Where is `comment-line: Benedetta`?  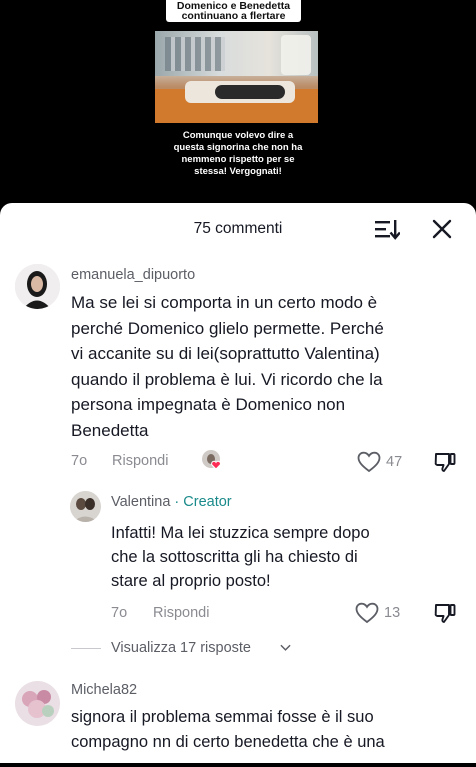
comment-line: Benedetta is located at coordinates (110, 430).